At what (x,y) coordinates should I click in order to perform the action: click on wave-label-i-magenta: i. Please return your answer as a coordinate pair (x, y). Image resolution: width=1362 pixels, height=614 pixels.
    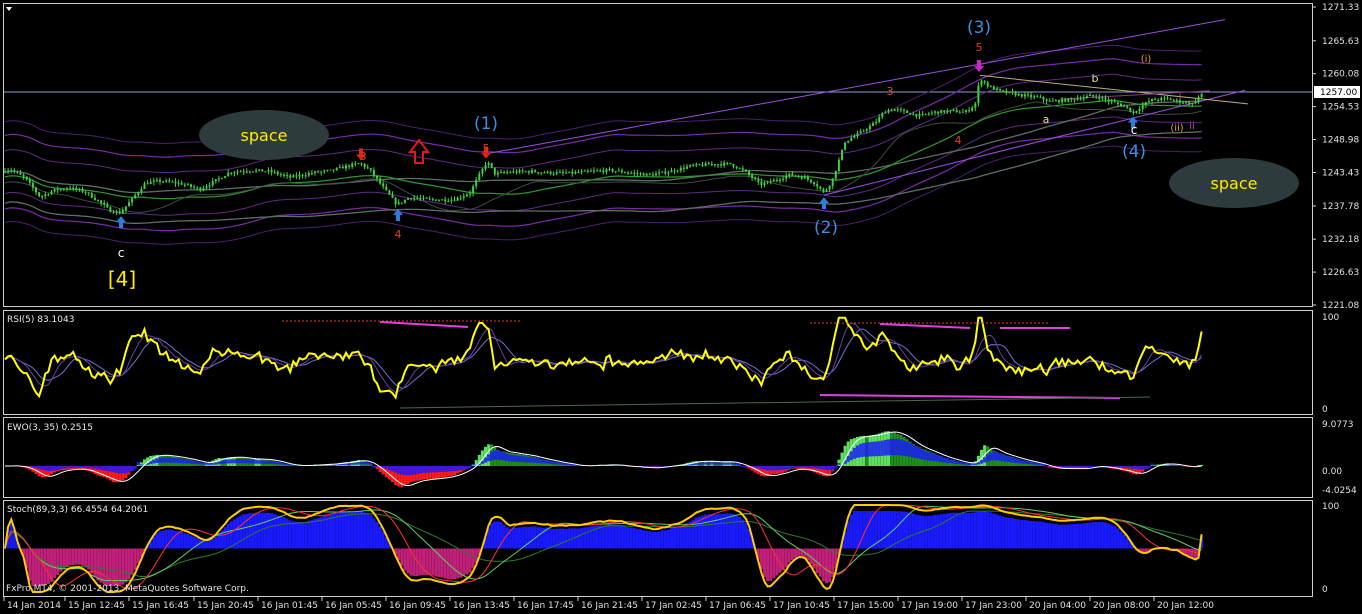
    Looking at the image, I should click on (1180, 96).